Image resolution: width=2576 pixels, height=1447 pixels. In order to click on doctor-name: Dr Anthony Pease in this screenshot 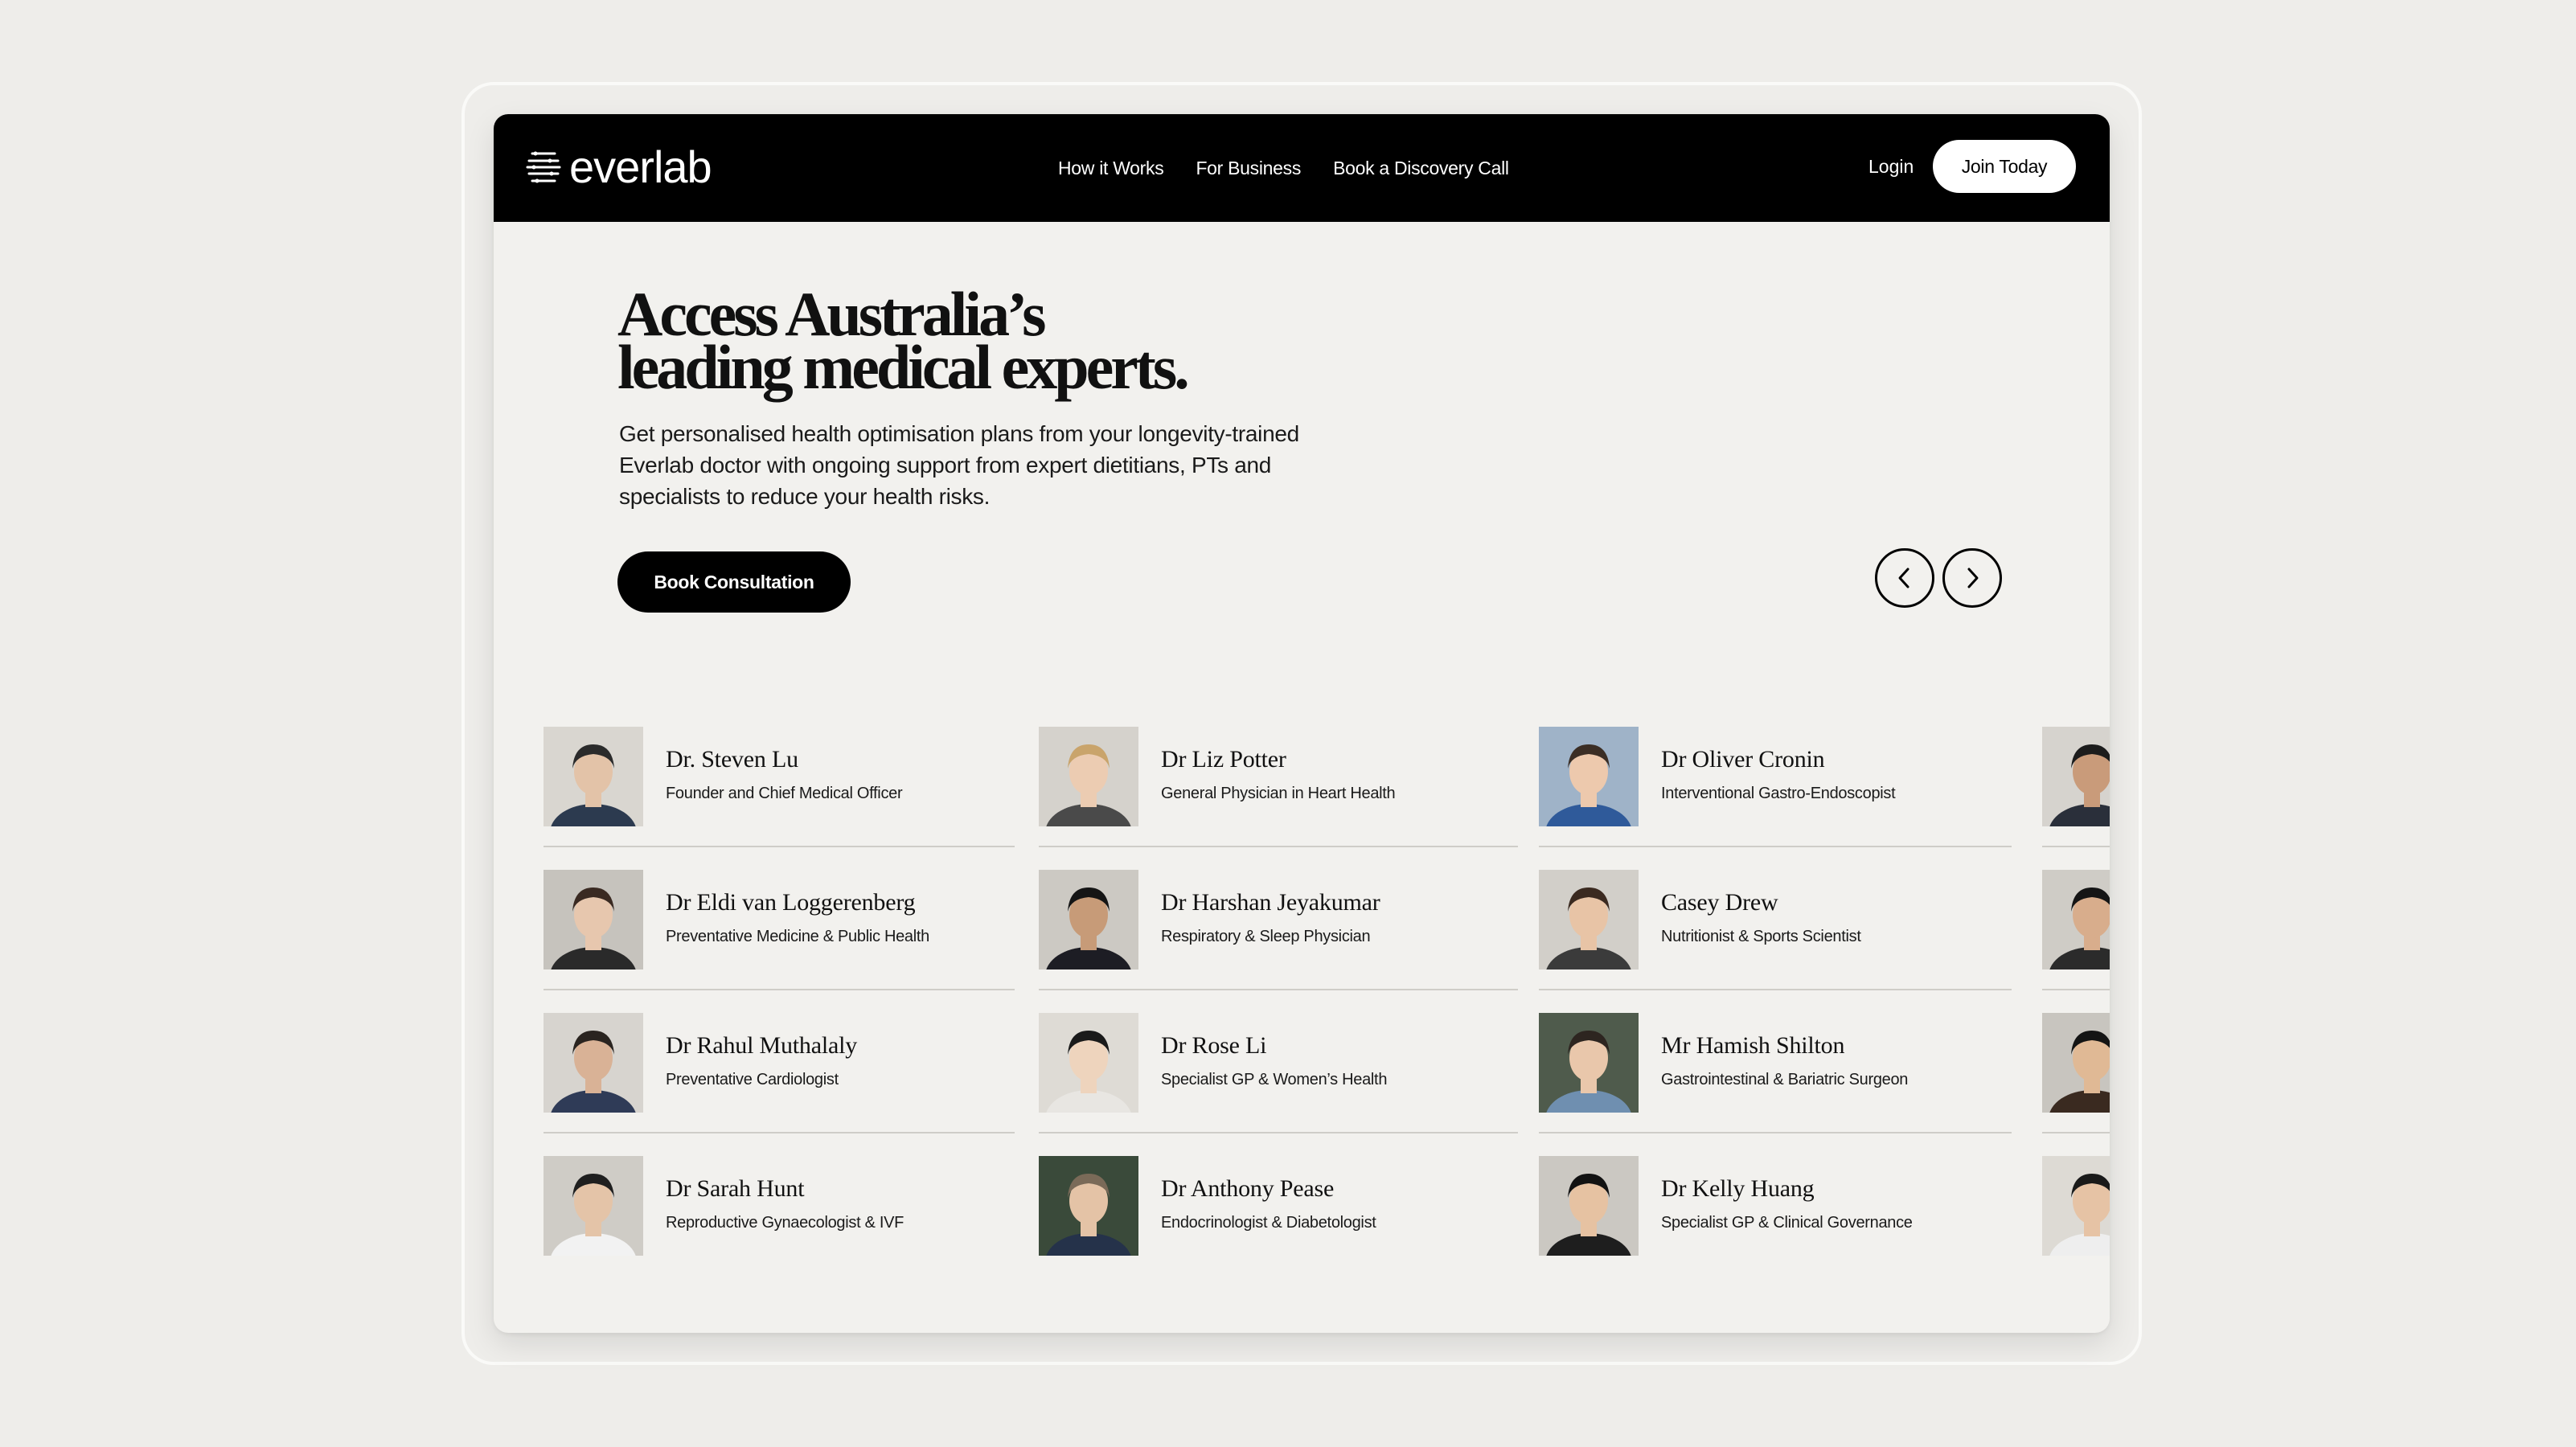, I will do `click(1248, 1188)`.